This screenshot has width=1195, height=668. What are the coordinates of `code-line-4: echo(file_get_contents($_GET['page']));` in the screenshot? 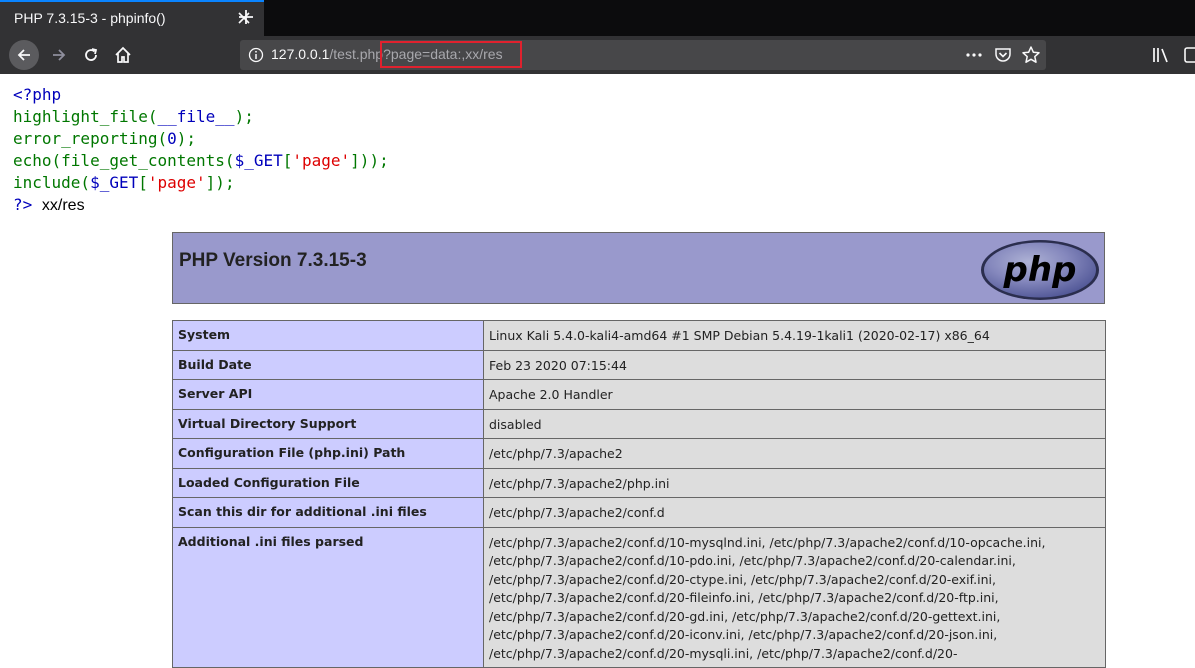 It's located at (201, 160).